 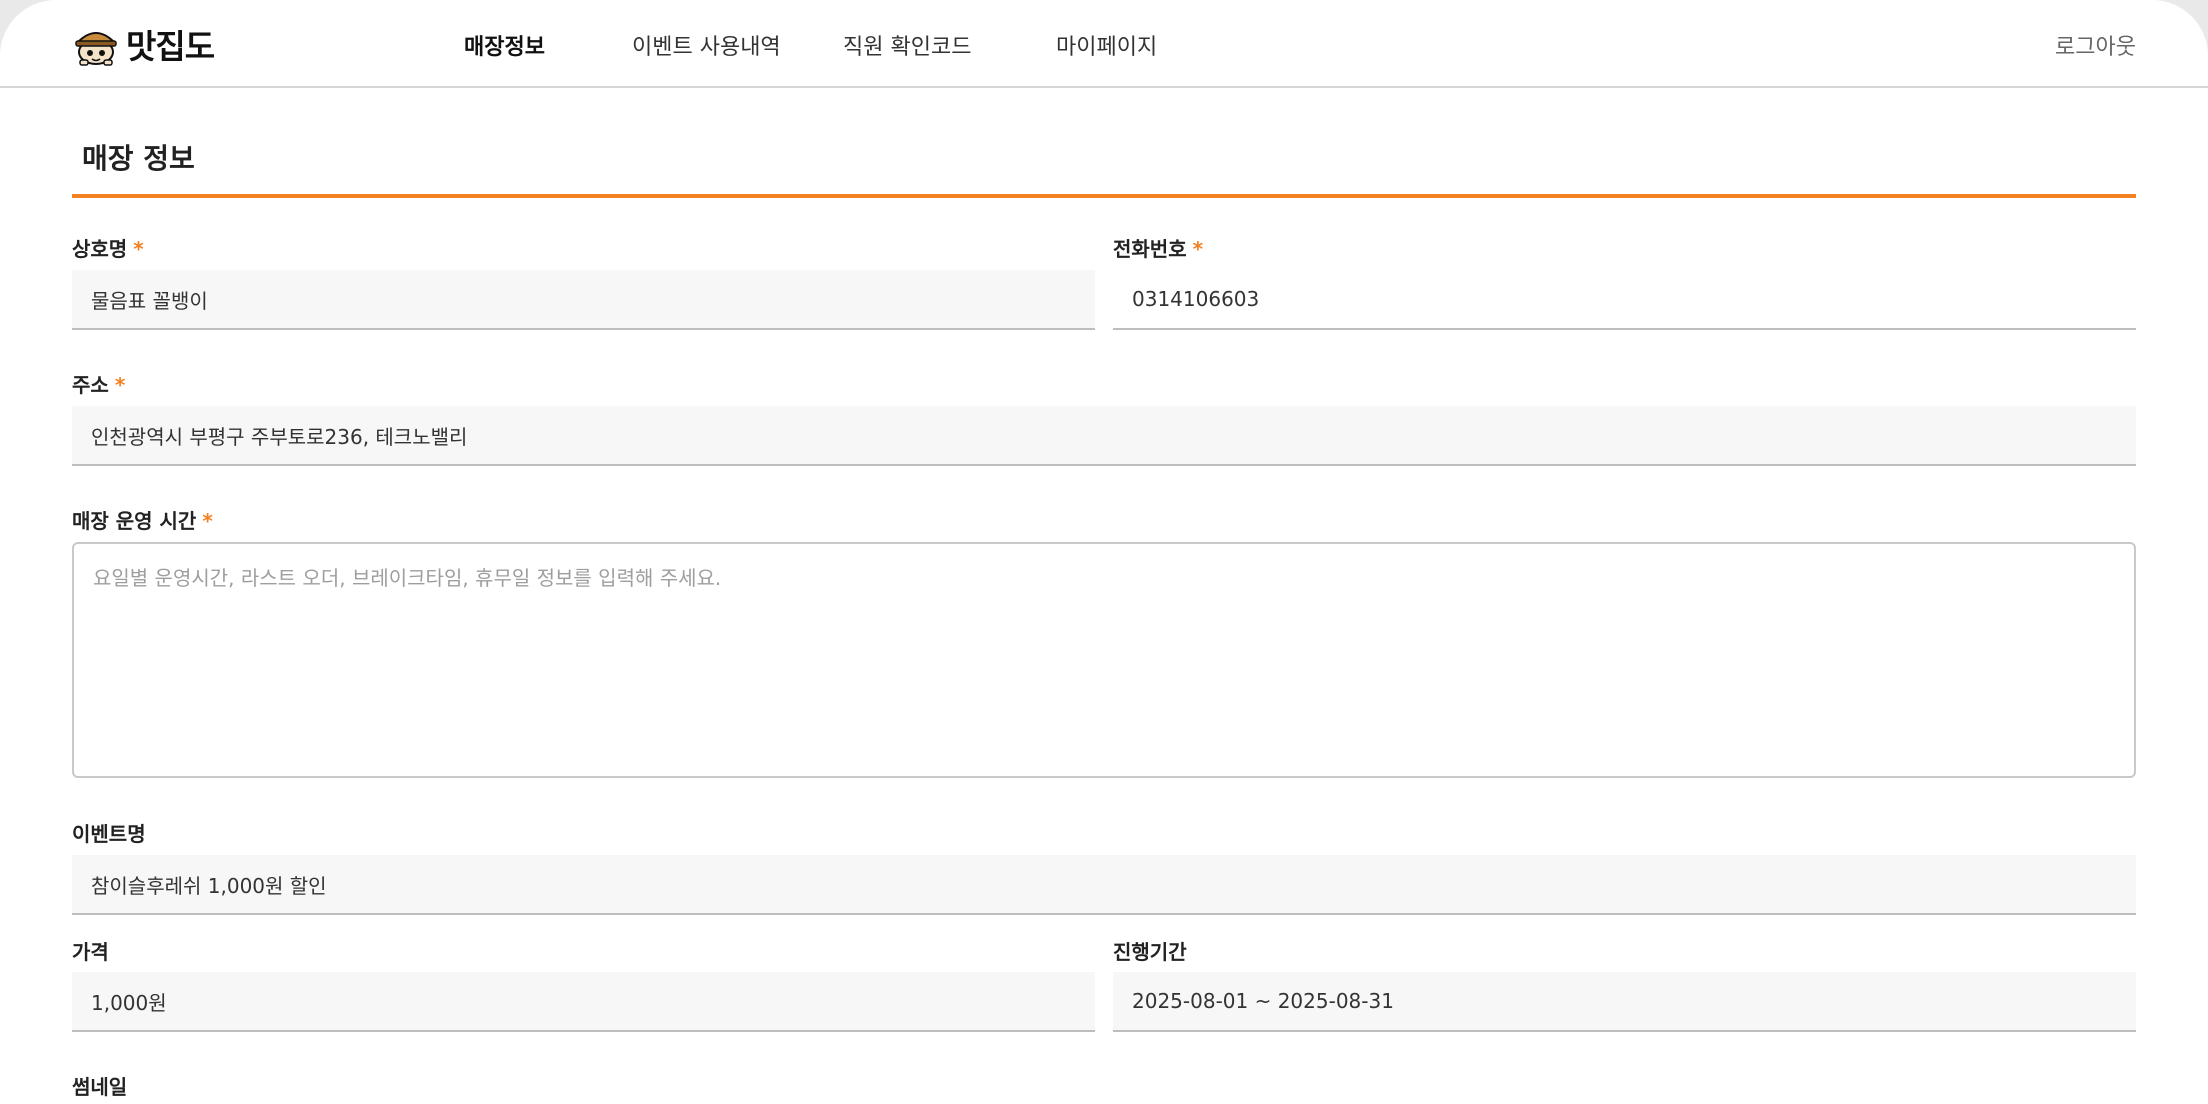 What do you see at coordinates (100, 249) in the screenshot?
I see `store-name-label-text: 상호명` at bounding box center [100, 249].